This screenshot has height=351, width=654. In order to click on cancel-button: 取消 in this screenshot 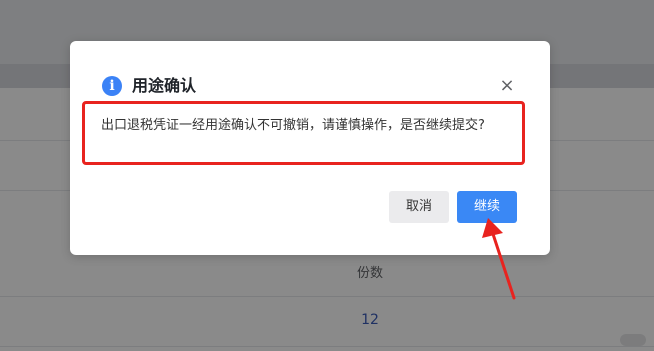, I will do `click(419, 207)`.